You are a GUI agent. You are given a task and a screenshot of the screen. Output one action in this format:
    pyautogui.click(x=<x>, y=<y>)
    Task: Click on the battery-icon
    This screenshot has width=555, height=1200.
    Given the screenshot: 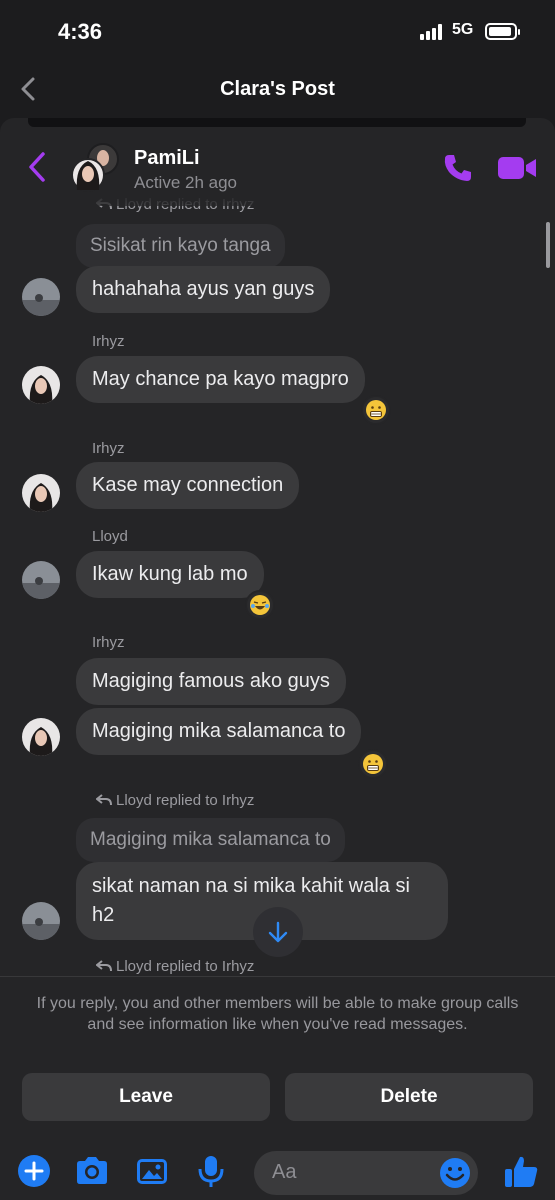 What is the action you would take?
    pyautogui.click(x=502, y=31)
    